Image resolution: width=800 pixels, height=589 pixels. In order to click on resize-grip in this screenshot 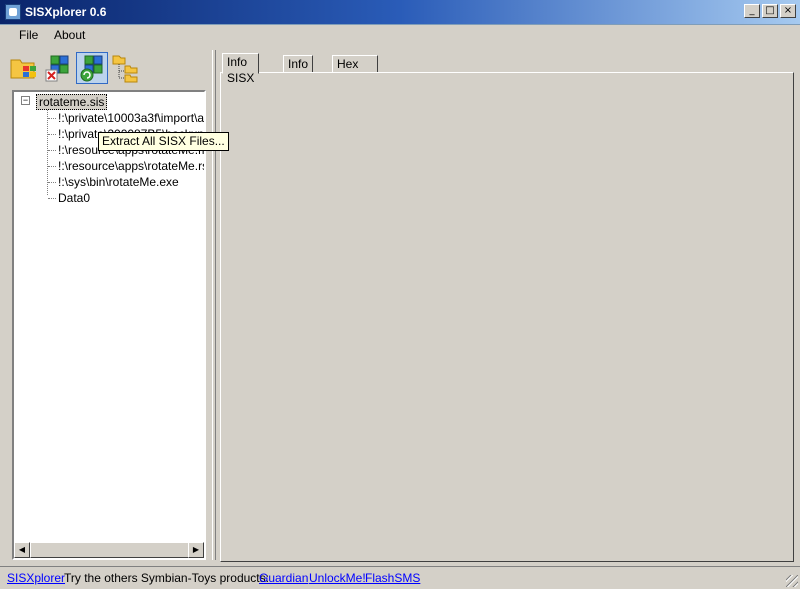, I will do `click(792, 581)`.